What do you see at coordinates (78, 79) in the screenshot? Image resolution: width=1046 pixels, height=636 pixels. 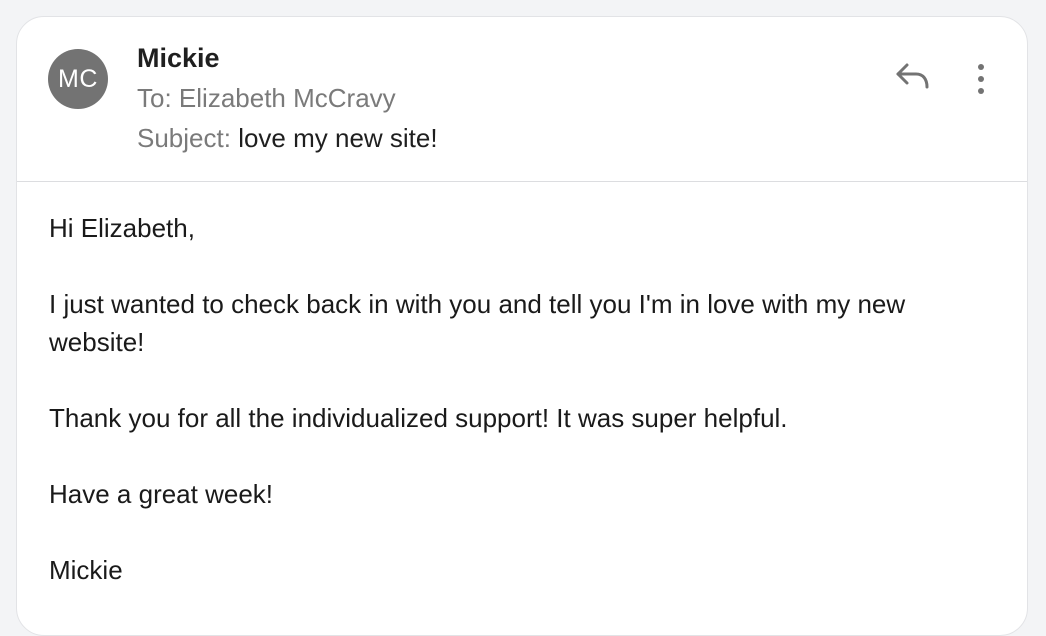 I see `sender-avatar: MC` at bounding box center [78, 79].